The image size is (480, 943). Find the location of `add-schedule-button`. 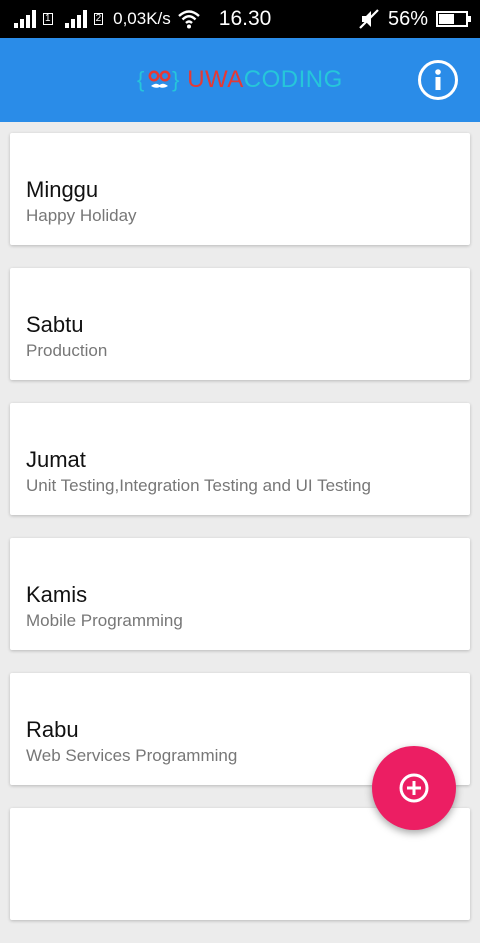

add-schedule-button is located at coordinates (414, 788).